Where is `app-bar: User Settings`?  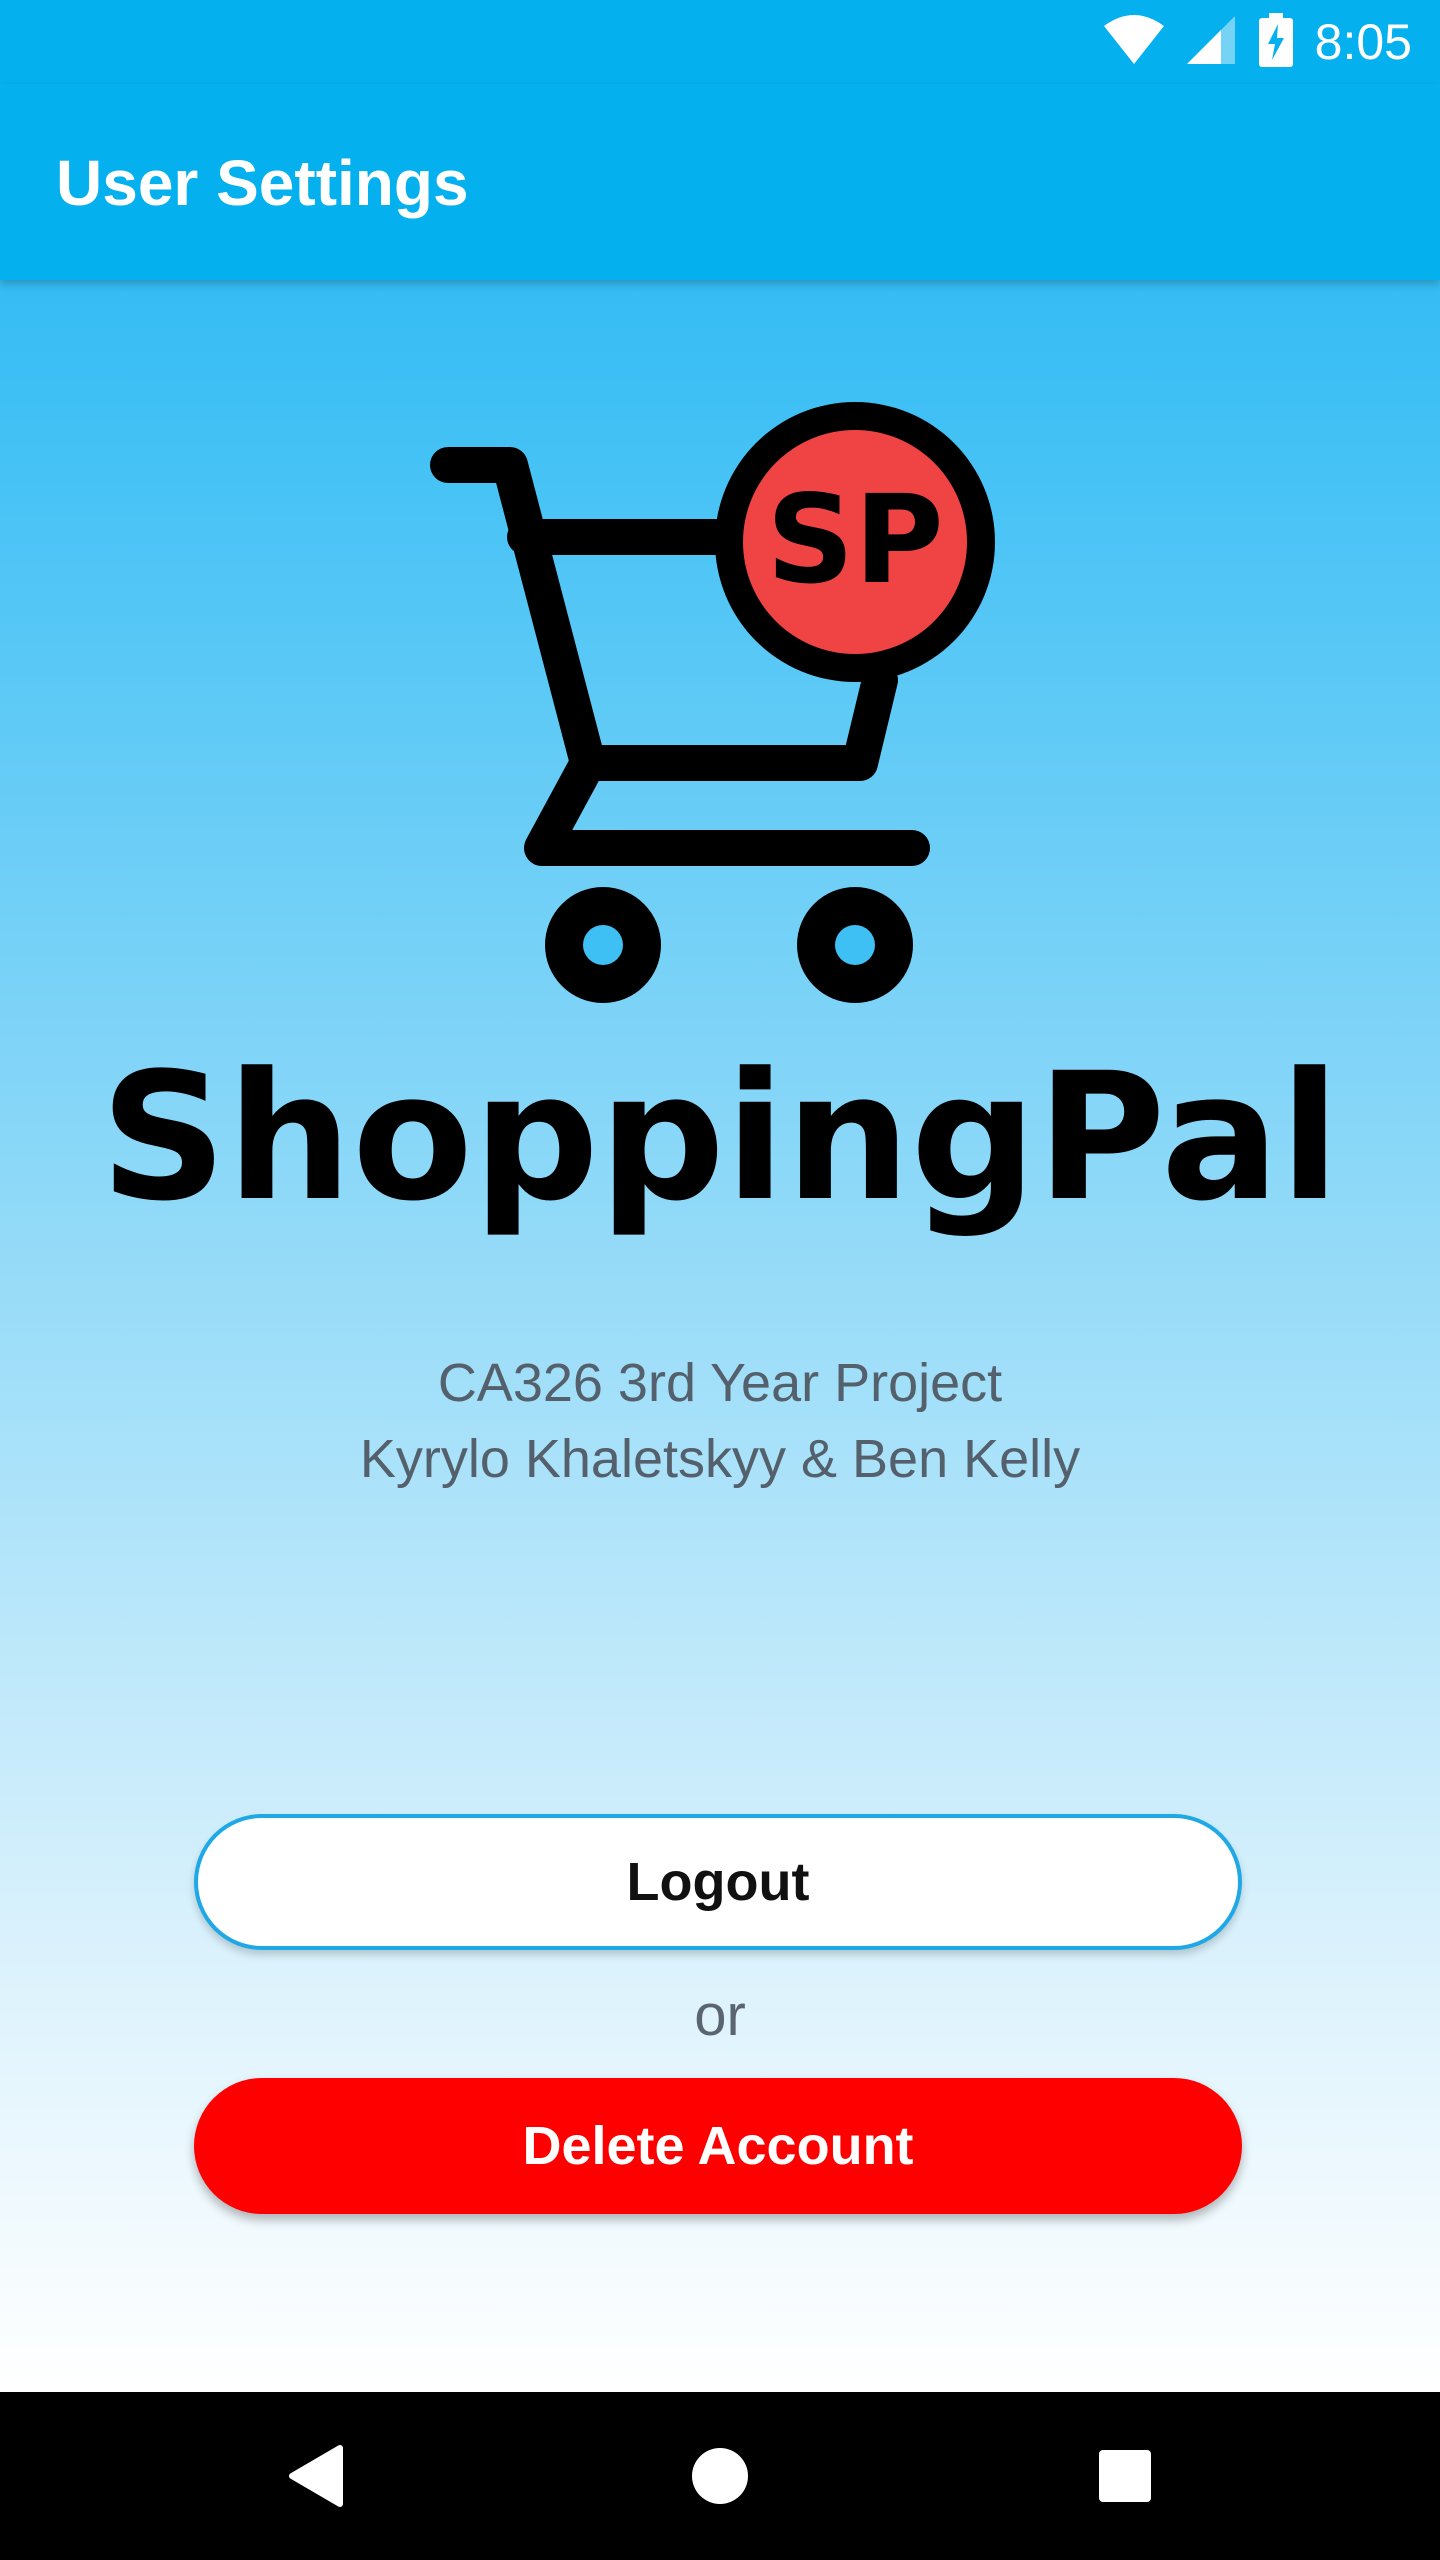 app-bar: User Settings is located at coordinates (720, 182).